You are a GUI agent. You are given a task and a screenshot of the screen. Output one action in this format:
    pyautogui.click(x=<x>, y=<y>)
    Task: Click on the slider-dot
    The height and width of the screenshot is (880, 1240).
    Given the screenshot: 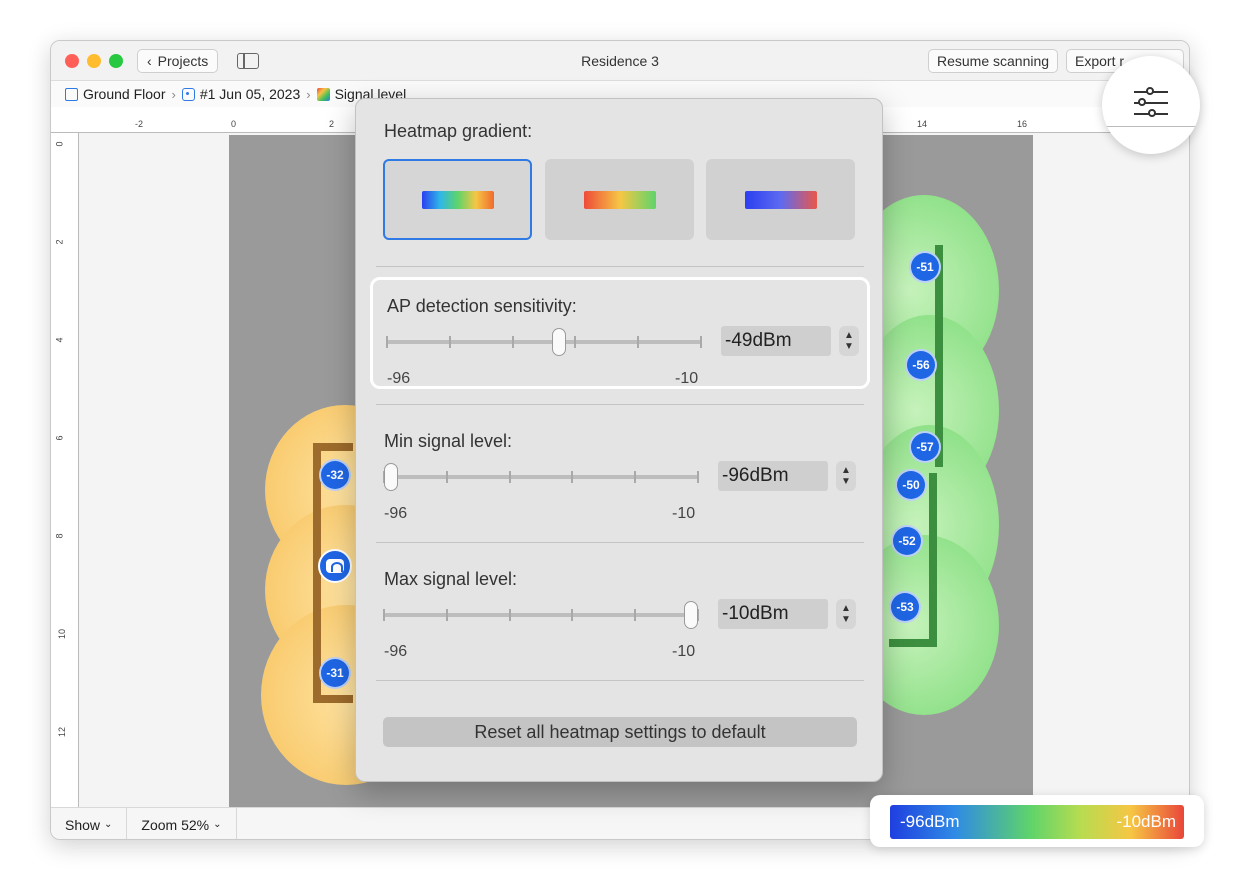 What is the action you would take?
    pyautogui.click(x=1150, y=91)
    